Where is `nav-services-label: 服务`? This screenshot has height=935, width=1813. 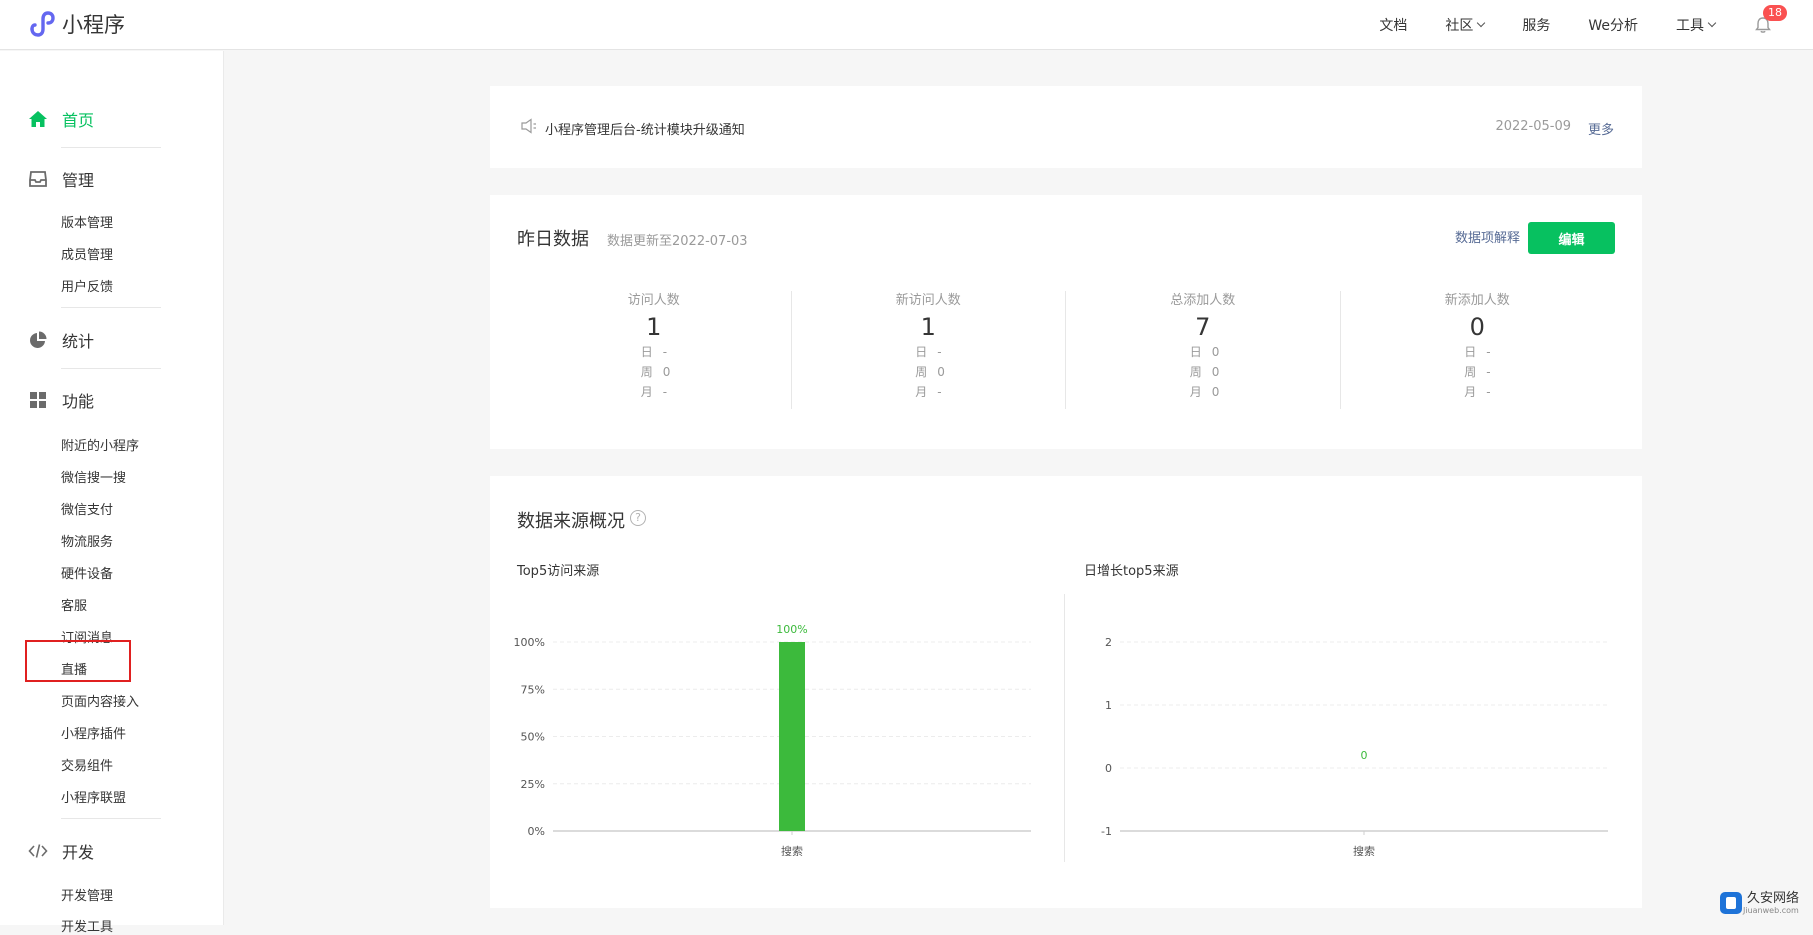 nav-services-label: 服务 is located at coordinates (1536, 25).